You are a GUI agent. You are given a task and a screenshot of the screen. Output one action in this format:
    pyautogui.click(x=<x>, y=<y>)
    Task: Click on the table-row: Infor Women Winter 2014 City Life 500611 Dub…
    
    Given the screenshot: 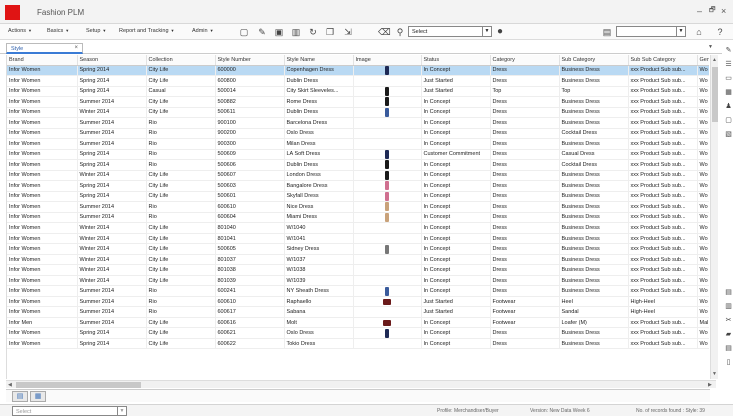 What is the action you would take?
    pyautogui.click(x=358, y=113)
    